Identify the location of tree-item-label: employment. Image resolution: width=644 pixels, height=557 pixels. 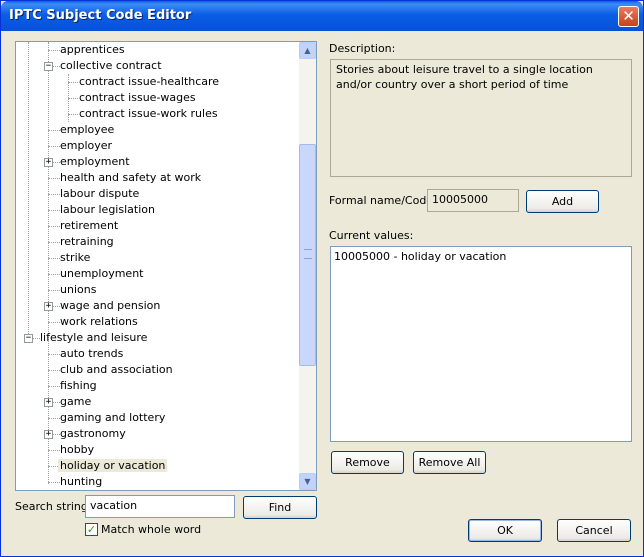
(95, 161).